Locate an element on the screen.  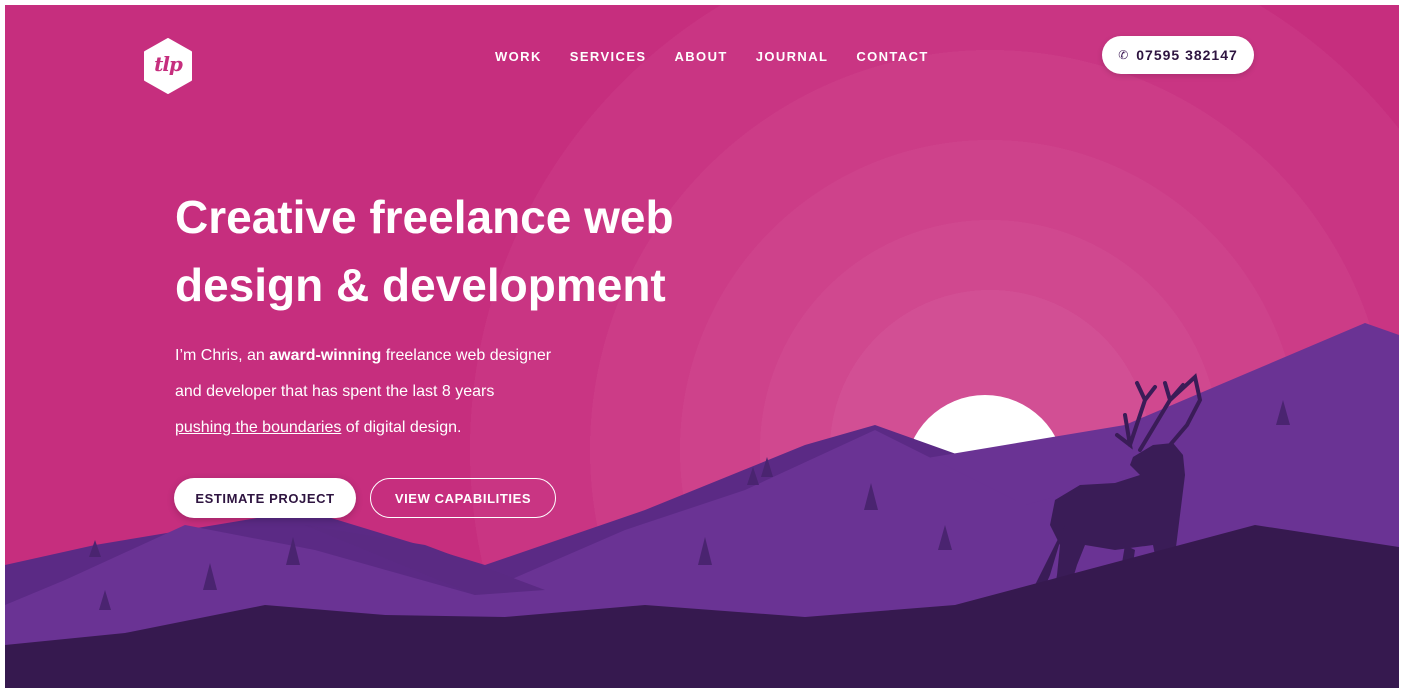
main-navigation: WORK SERVICES ABOUT JOURNAL CONTACT is located at coordinates (712, 56).